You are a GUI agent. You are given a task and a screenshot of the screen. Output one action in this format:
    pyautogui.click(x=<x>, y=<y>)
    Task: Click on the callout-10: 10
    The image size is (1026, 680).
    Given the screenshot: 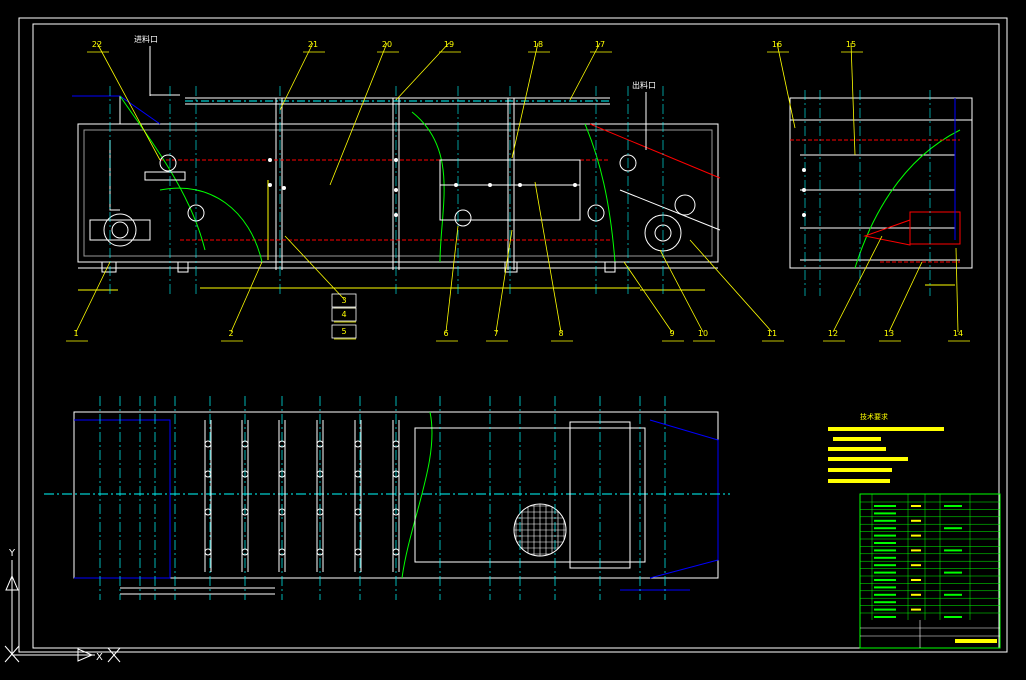 What is the action you would take?
    pyautogui.click(x=703, y=333)
    